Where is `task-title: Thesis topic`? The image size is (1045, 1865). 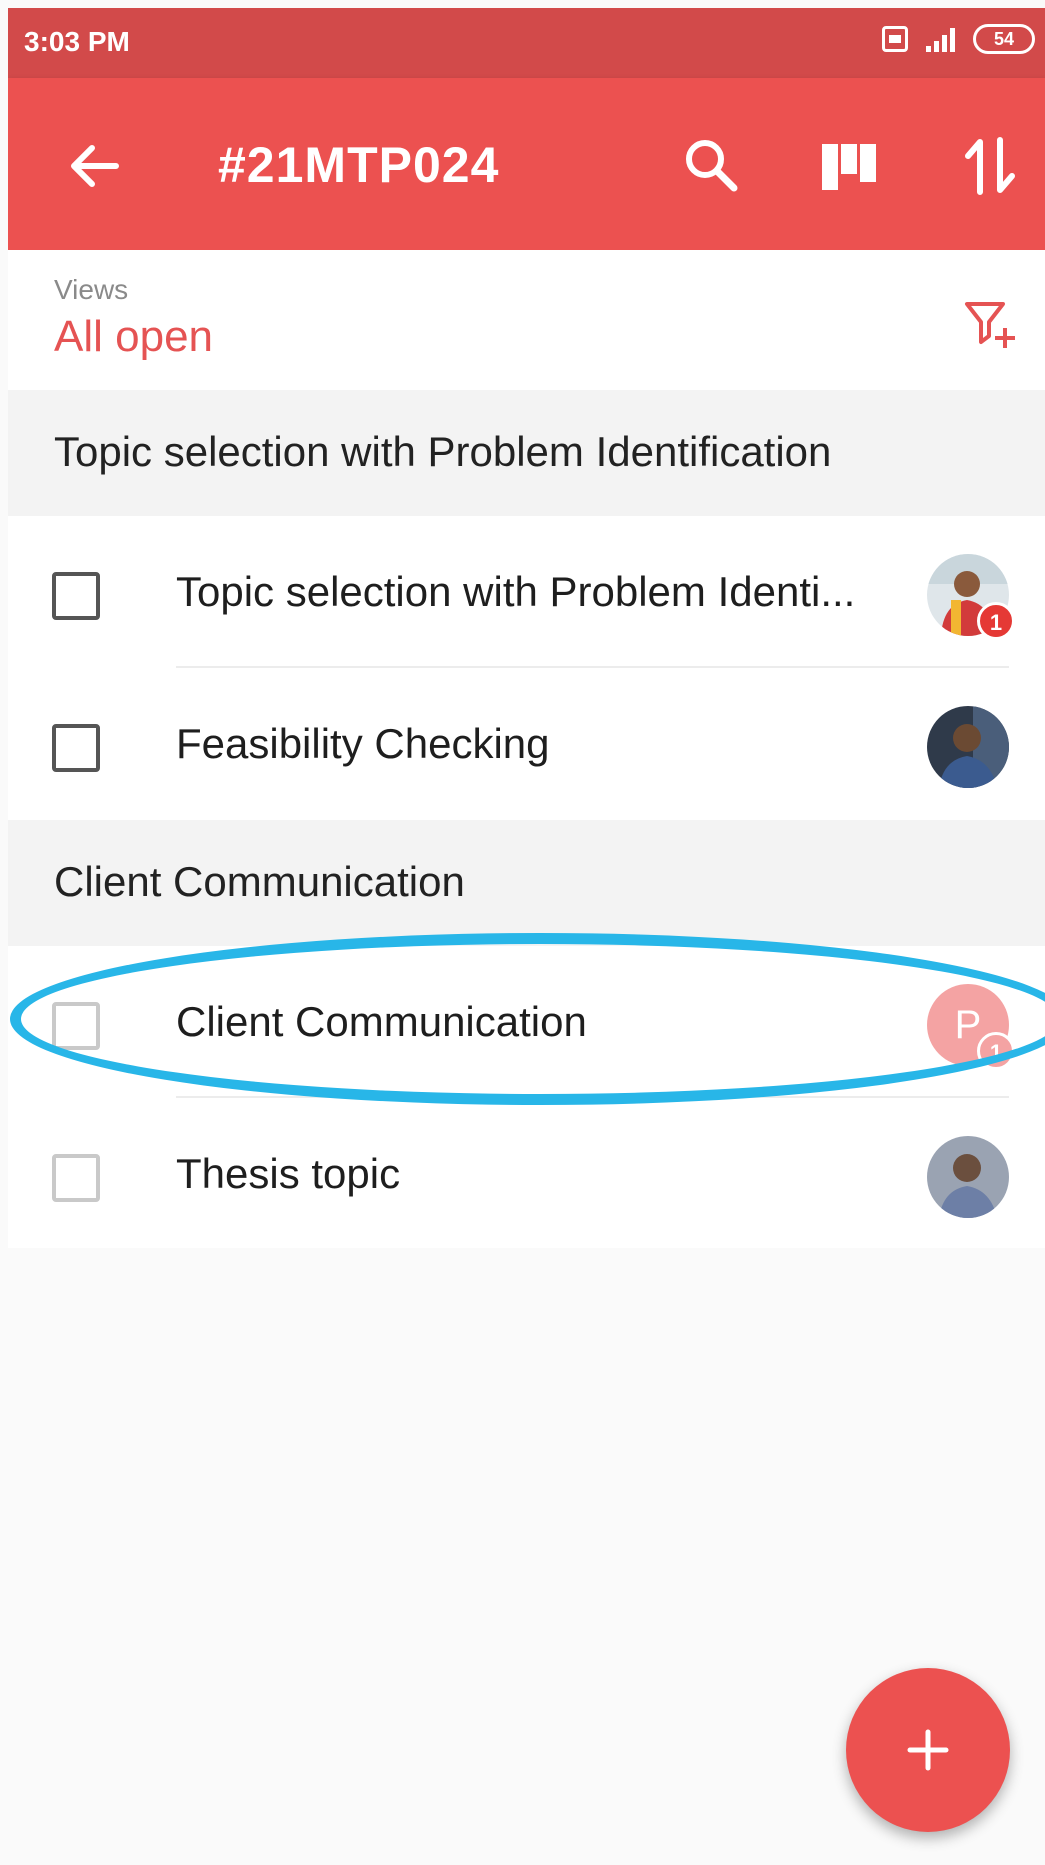 task-title: Thesis topic is located at coordinates (288, 1173).